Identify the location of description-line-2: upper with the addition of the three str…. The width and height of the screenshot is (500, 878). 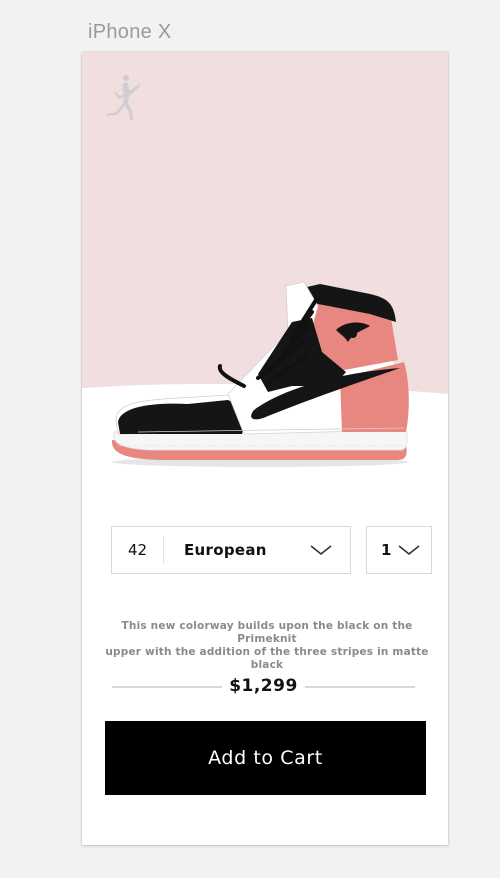
(267, 658).